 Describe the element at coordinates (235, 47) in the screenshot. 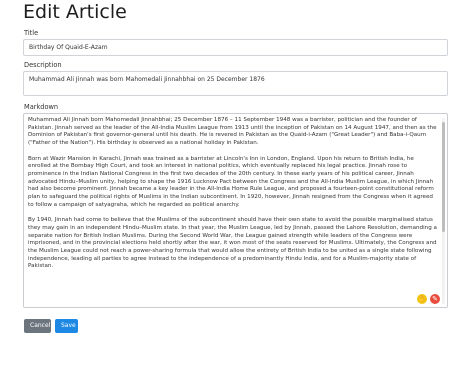

I see `title-input: Birthday Of Quaid-E-Azam` at that location.